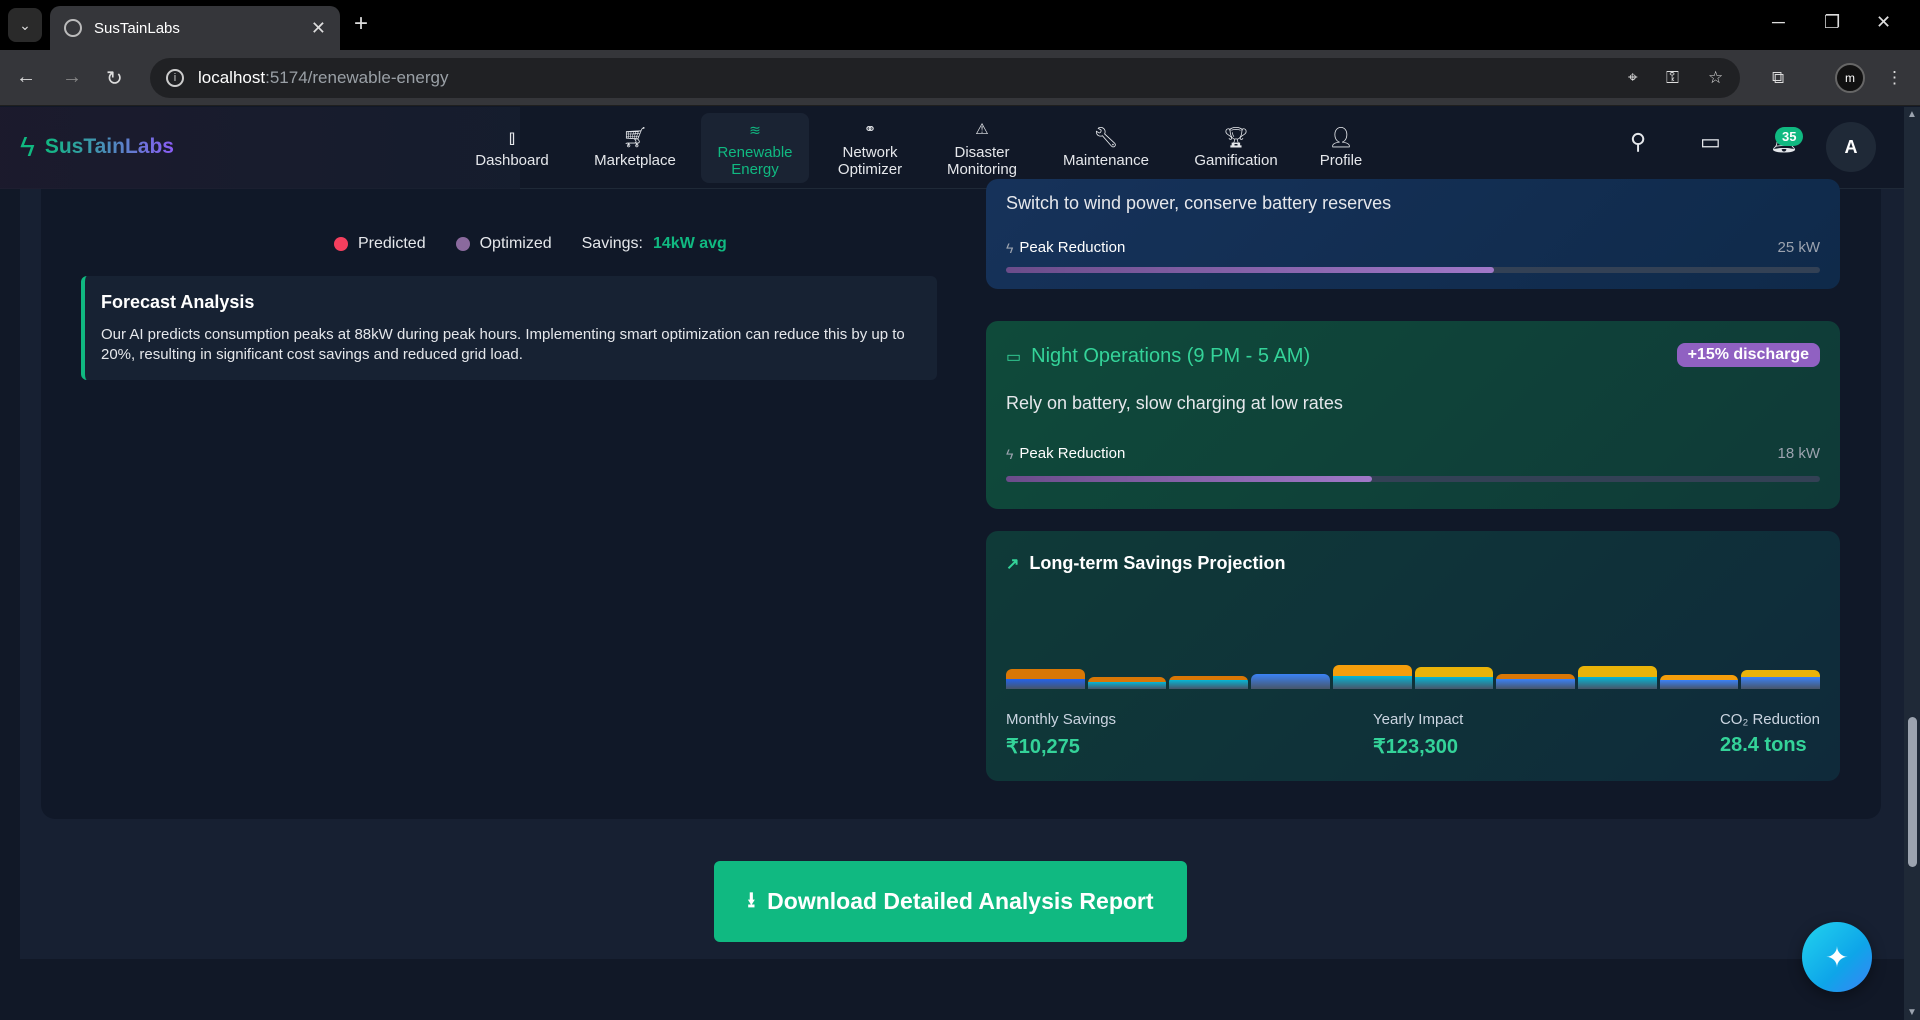 The image size is (1920, 1020). I want to click on nav-label: Maintenance, so click(1106, 160).